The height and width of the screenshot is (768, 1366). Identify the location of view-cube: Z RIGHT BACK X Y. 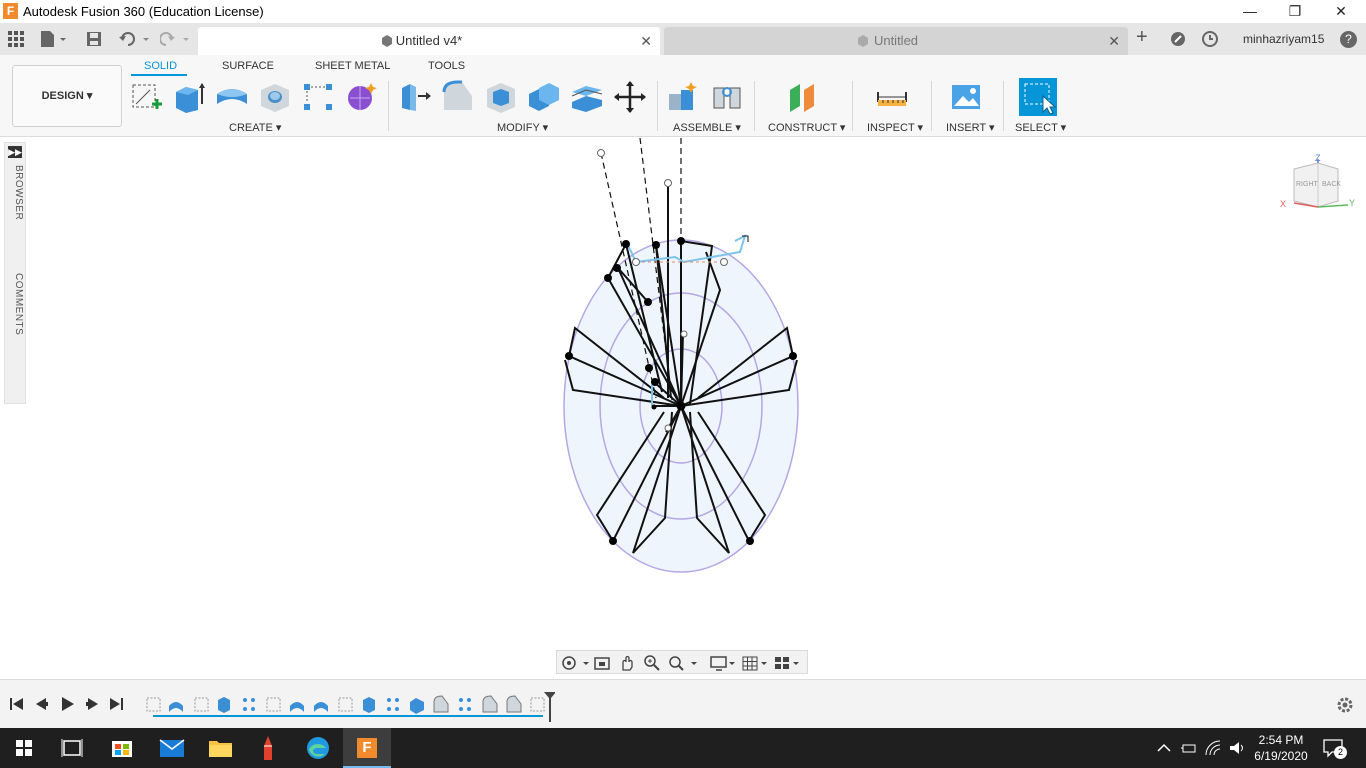
(1318, 183).